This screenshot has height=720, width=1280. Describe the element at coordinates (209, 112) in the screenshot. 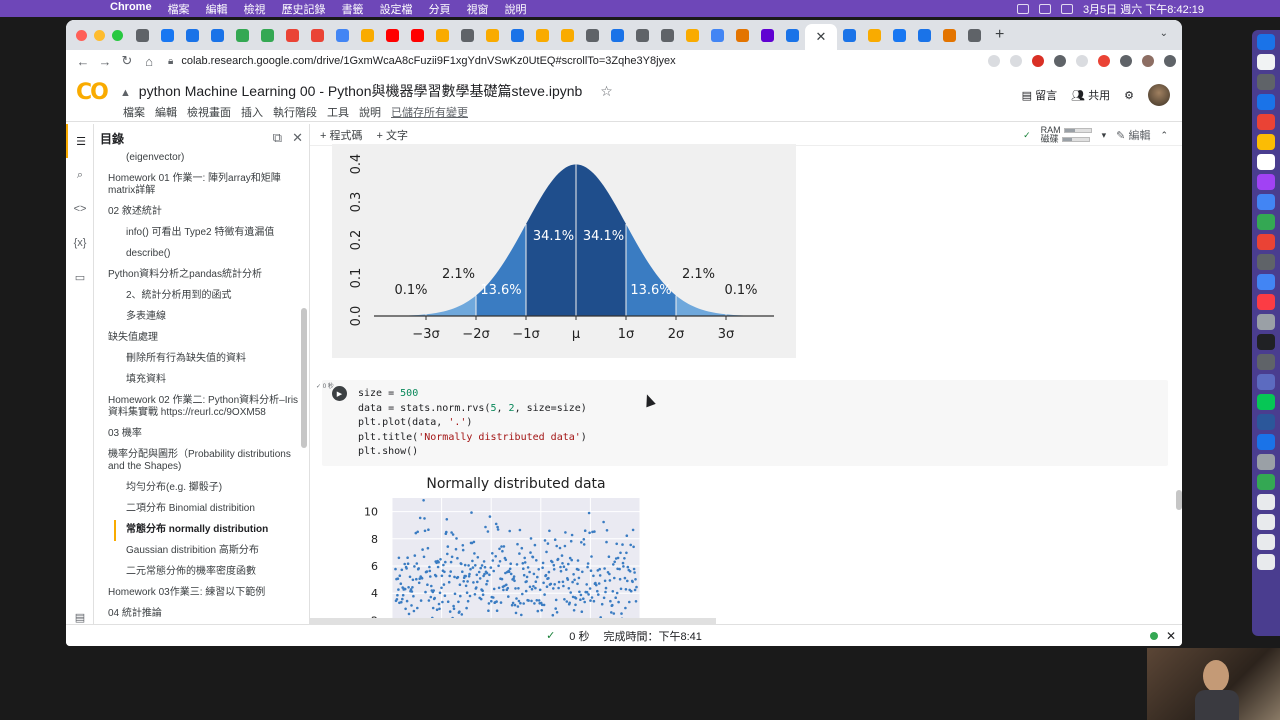

I see `notebook-menu-item: 檢視畫面` at that location.